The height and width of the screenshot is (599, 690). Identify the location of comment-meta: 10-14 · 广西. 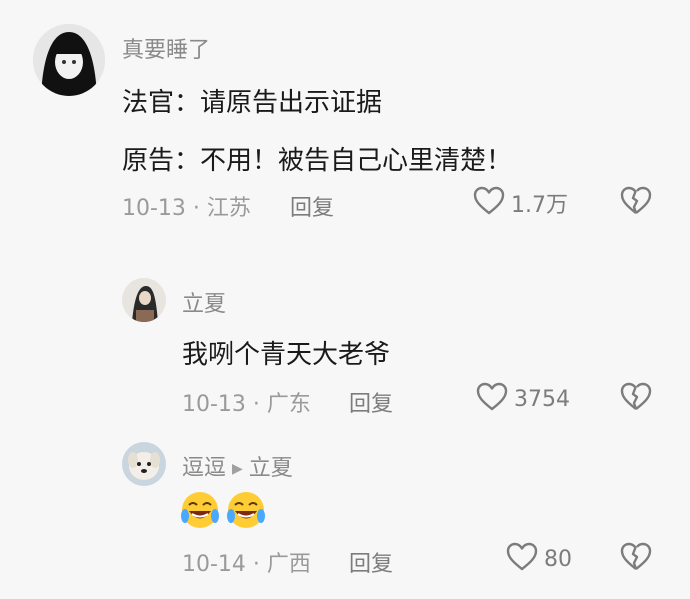
(246, 562).